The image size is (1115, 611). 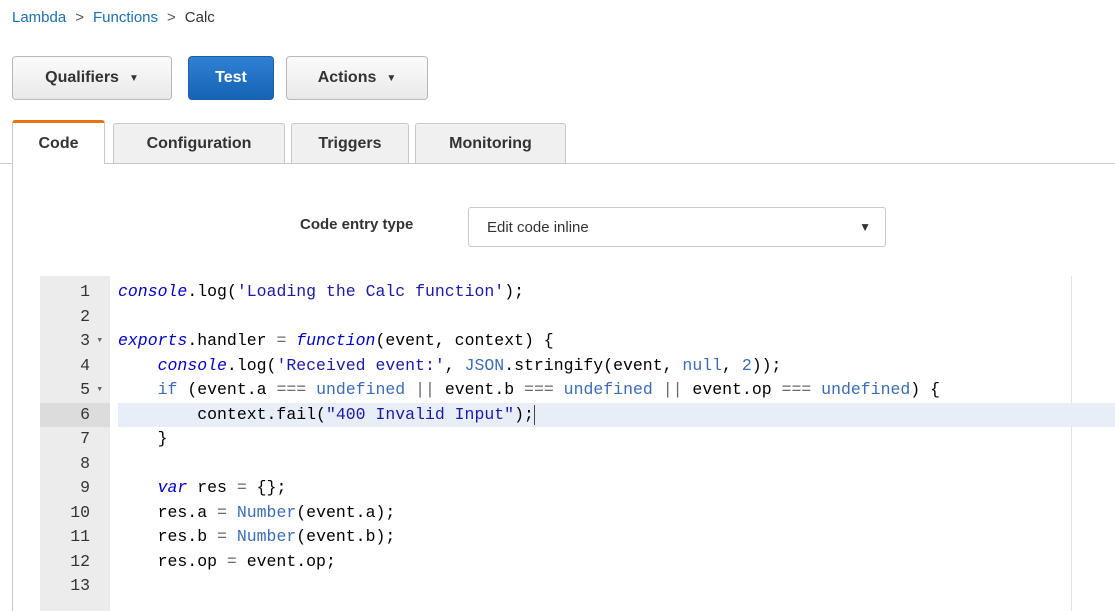 What do you see at coordinates (732, 389) in the screenshot?
I see `code-token: event.op` at bounding box center [732, 389].